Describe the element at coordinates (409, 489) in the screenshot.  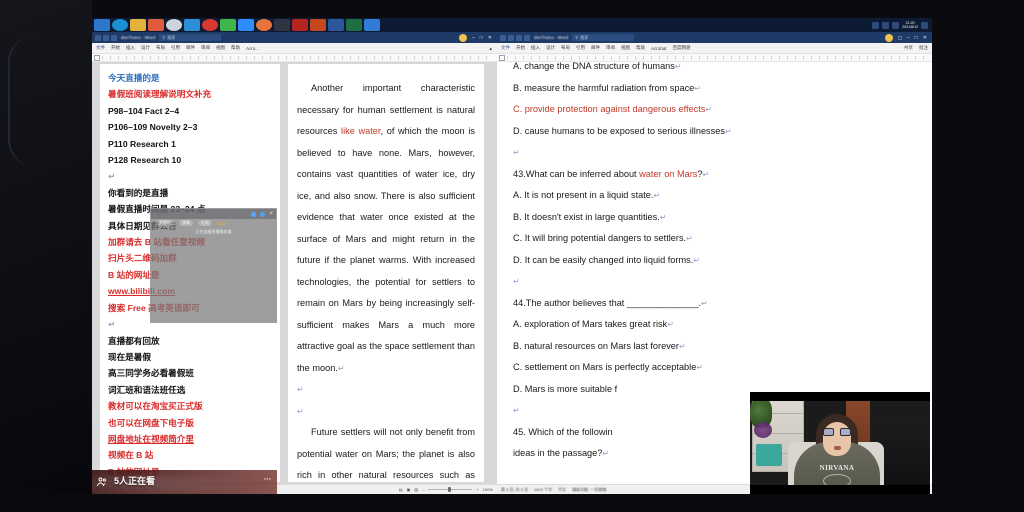
I see `print-layout-icon: ▣` at that location.